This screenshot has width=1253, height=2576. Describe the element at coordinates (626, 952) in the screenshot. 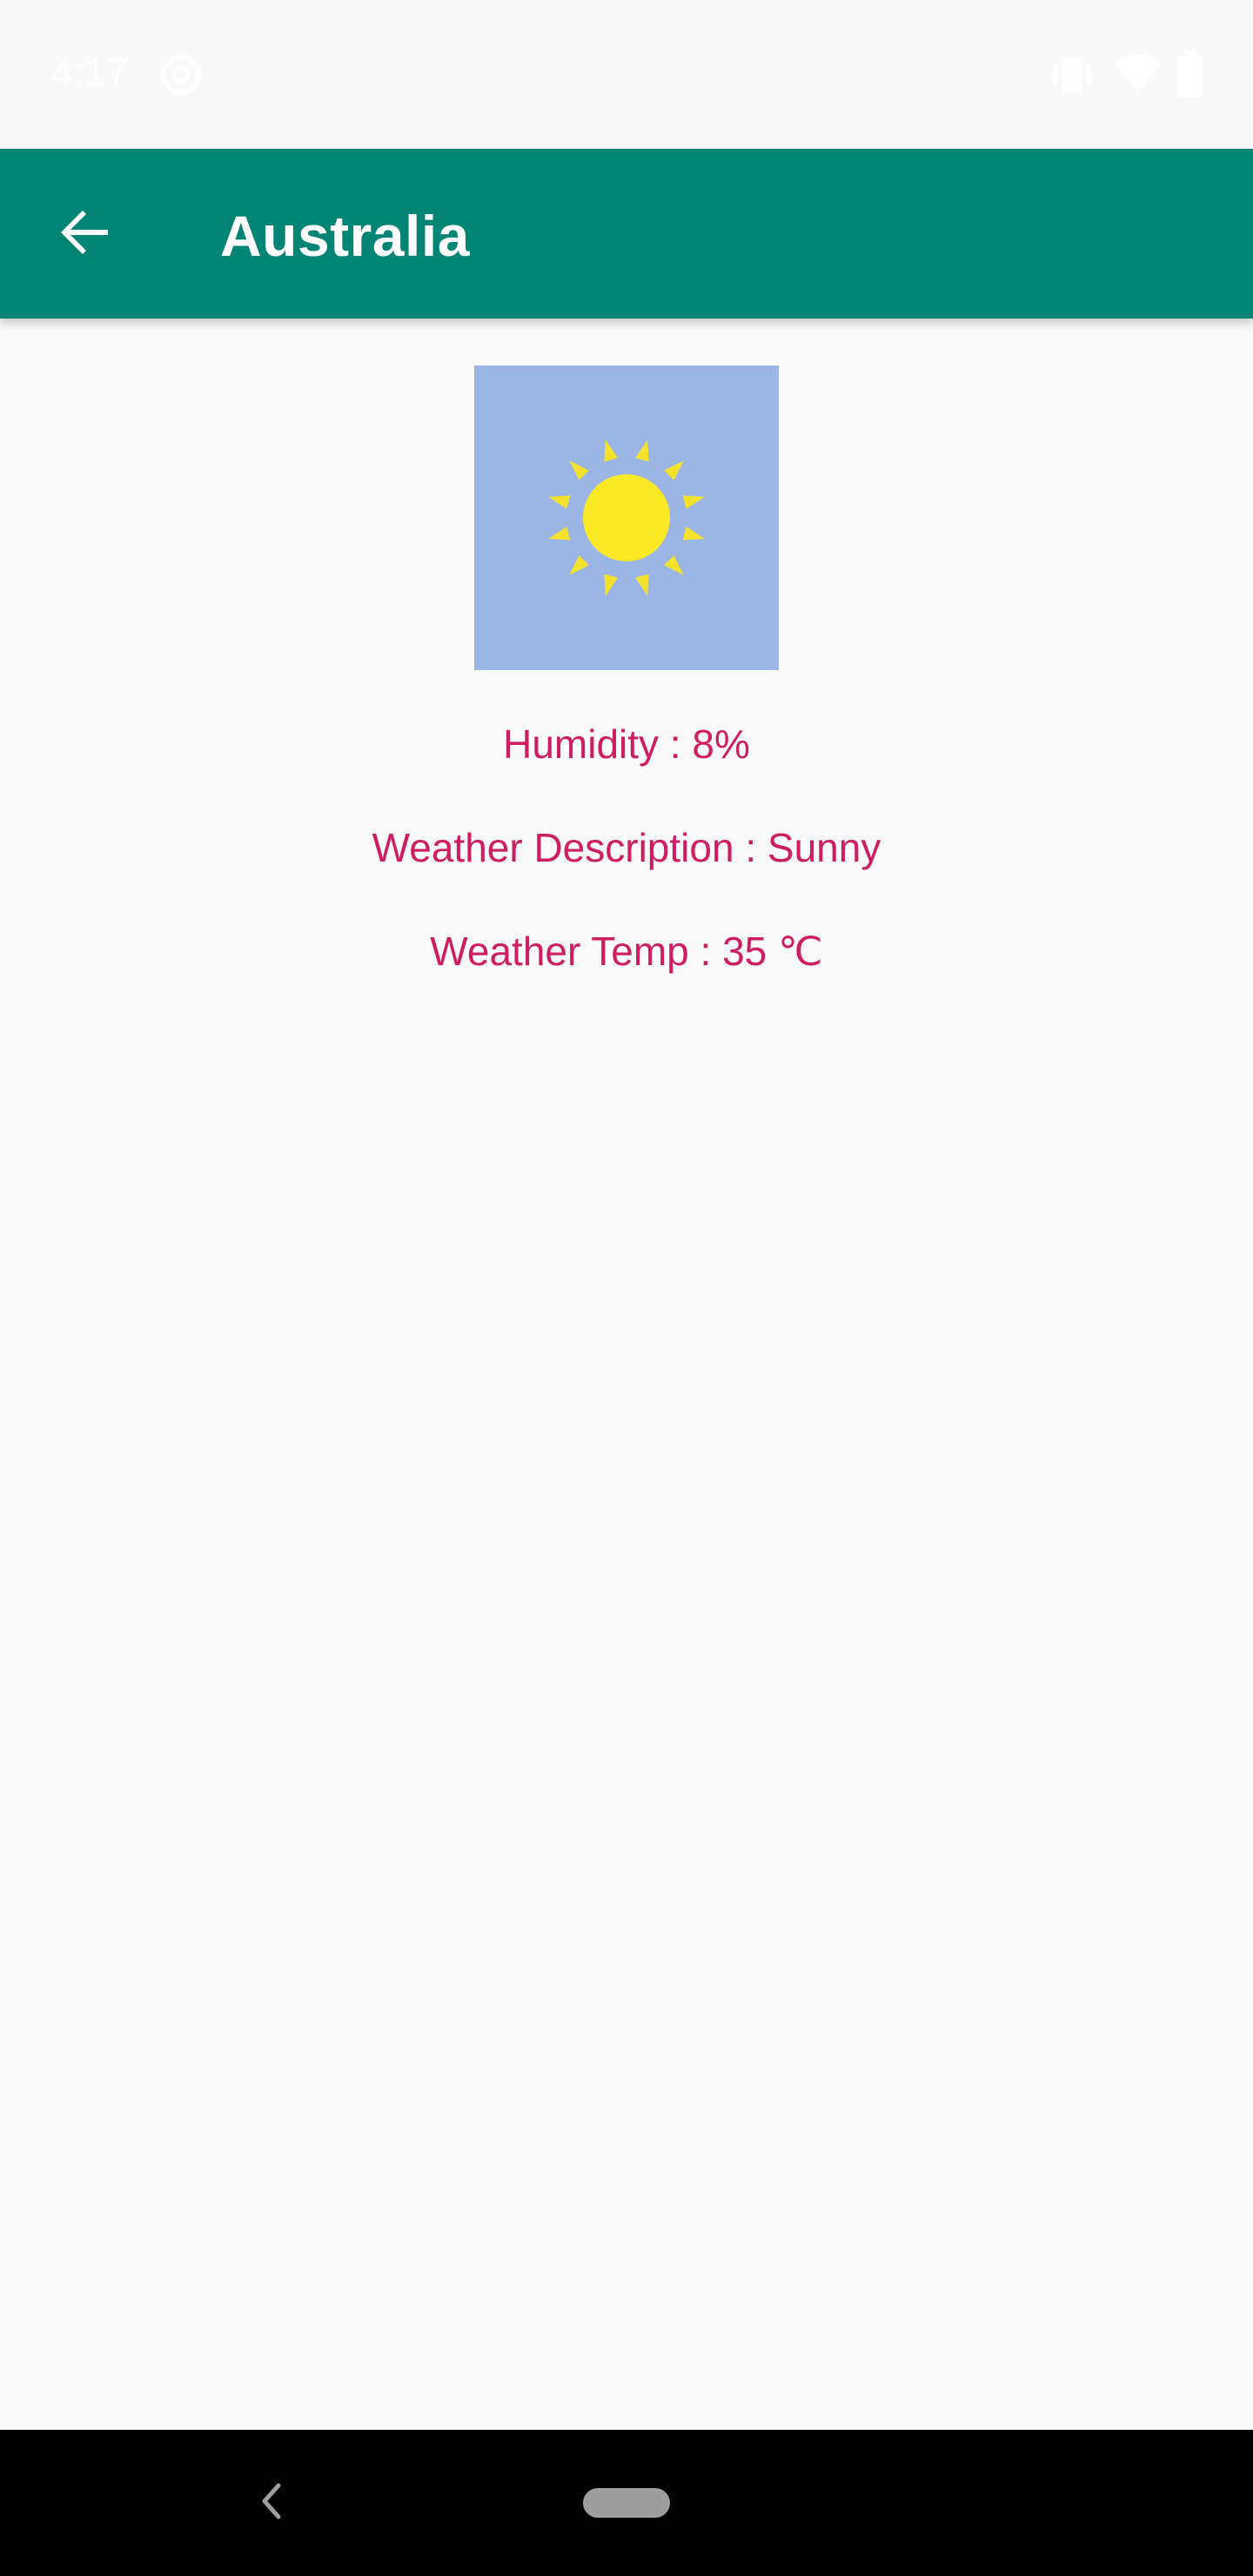

I see `weather-temp-text: Weather Temp : 35 ℃` at that location.